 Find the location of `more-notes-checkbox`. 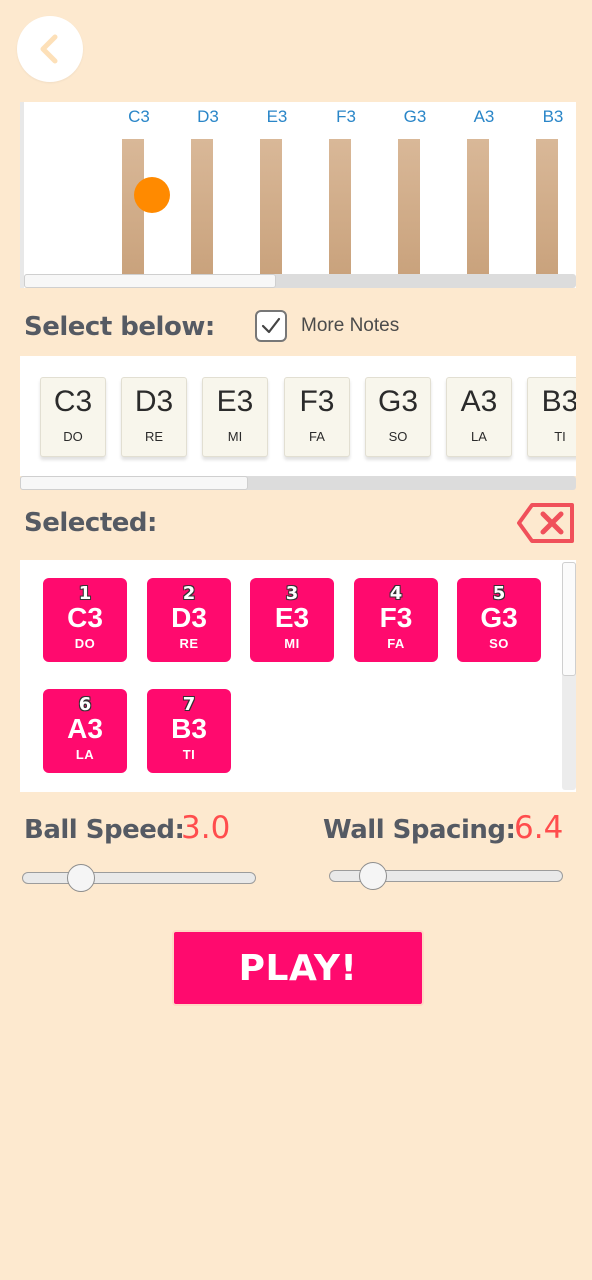

more-notes-checkbox is located at coordinates (271, 326).